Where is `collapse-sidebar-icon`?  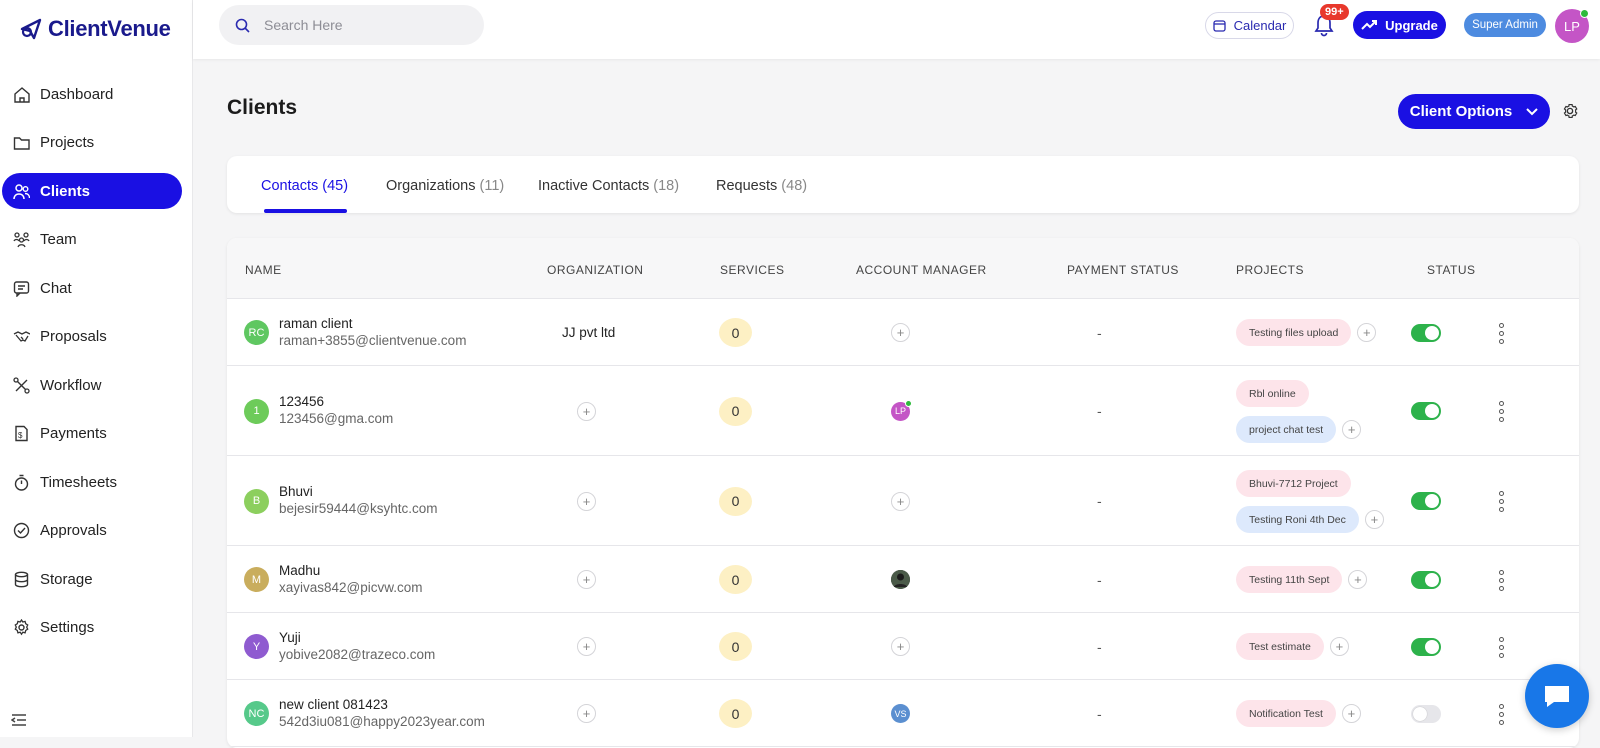
collapse-sidebar-icon is located at coordinates (19, 720).